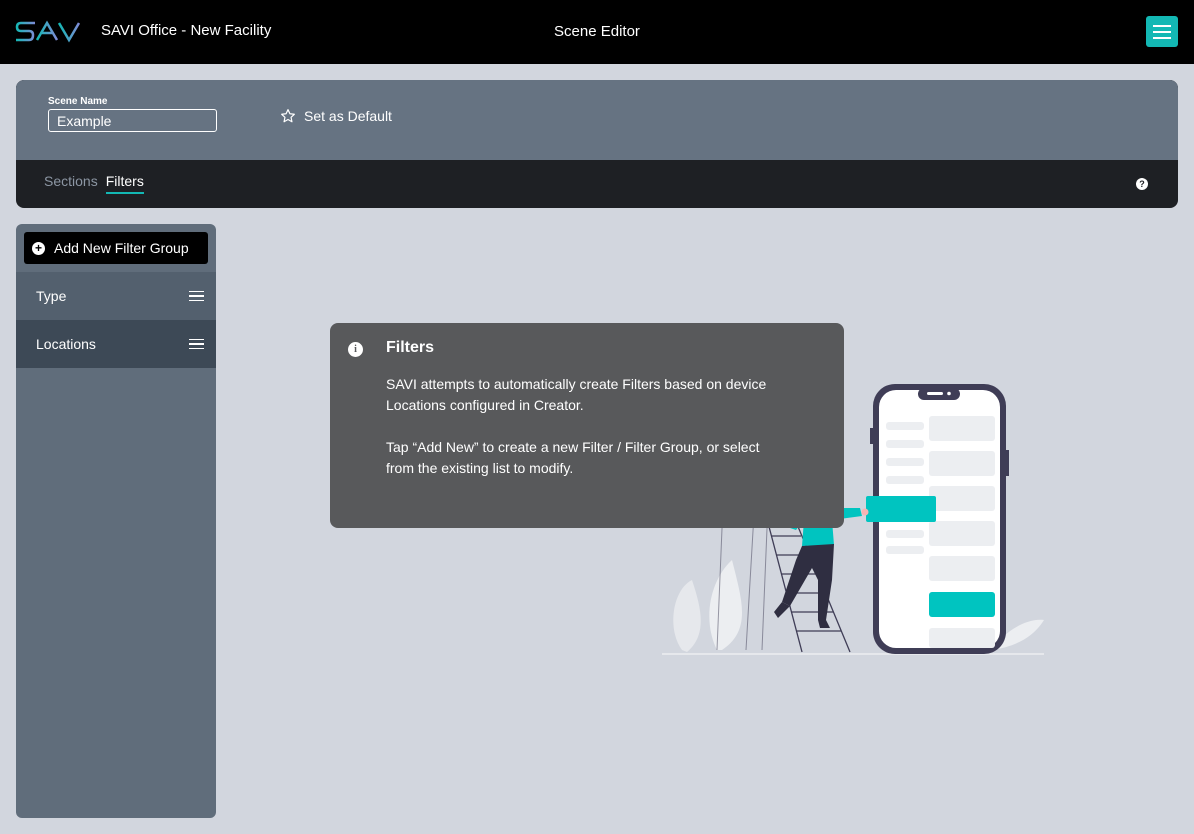 This screenshot has width=1194, height=834. I want to click on filter-group-item-locations: Locations, so click(116, 344).